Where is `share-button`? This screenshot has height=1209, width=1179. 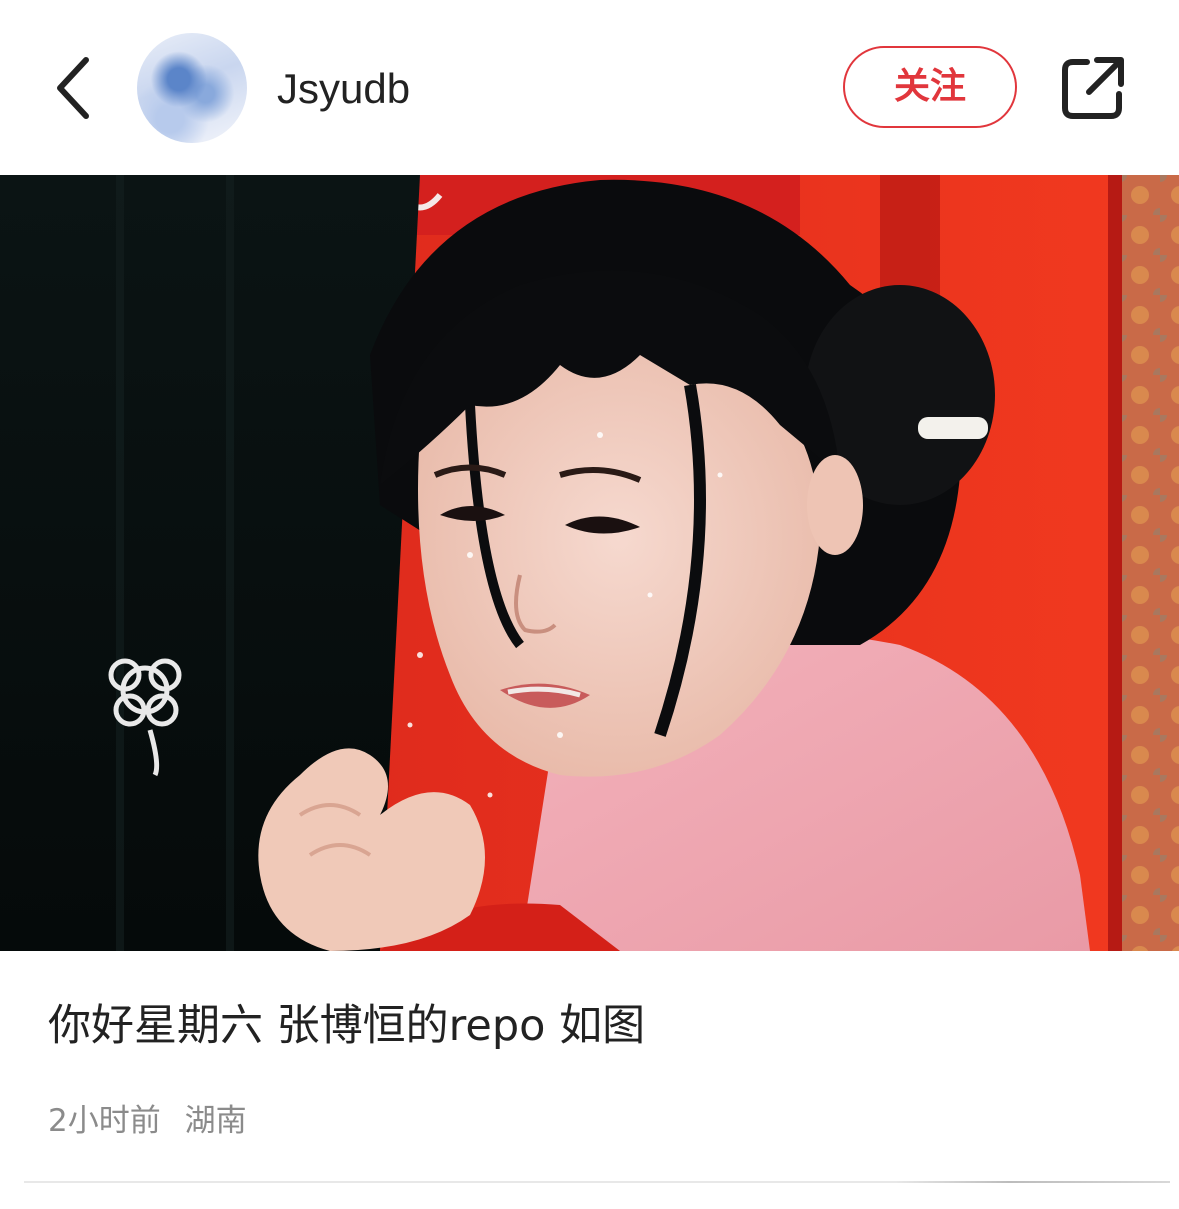 share-button is located at coordinates (1093, 88).